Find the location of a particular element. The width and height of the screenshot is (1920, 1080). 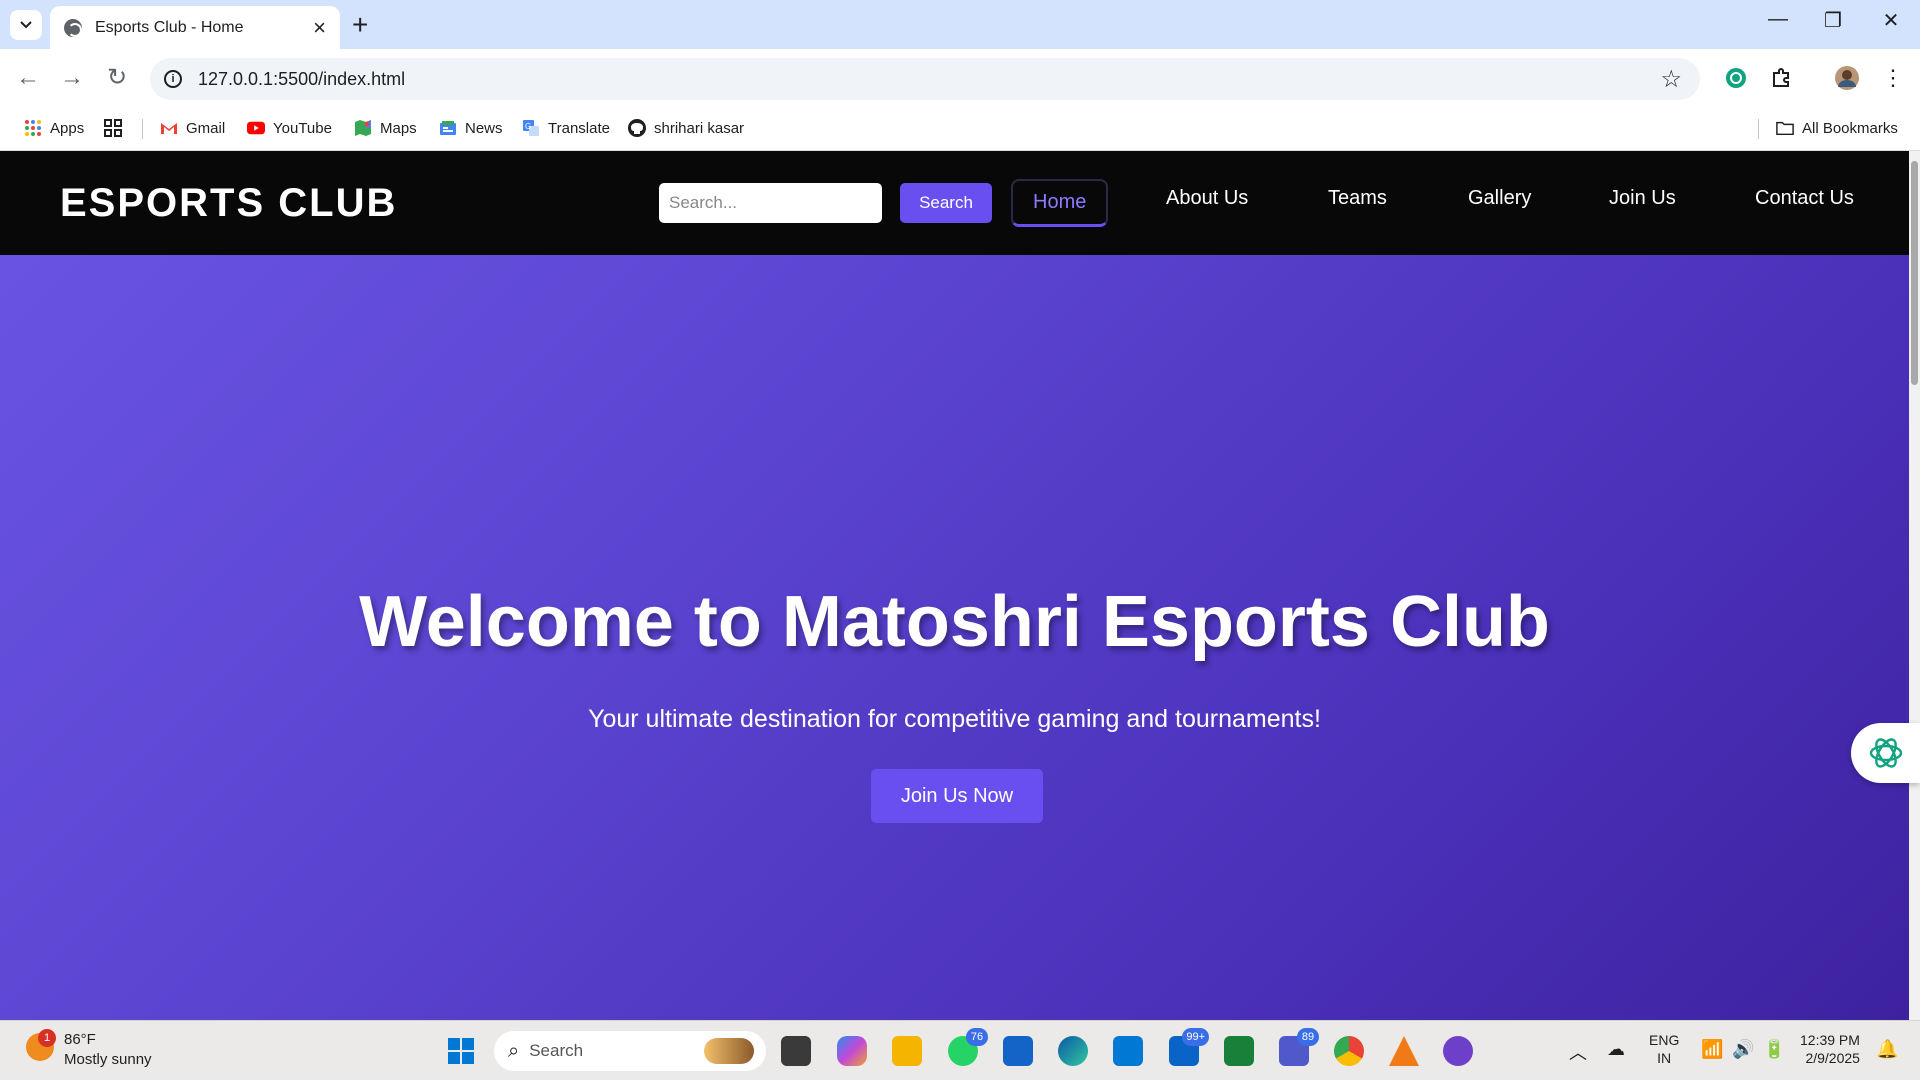

region-code: IN is located at coordinates (1664, 1058).